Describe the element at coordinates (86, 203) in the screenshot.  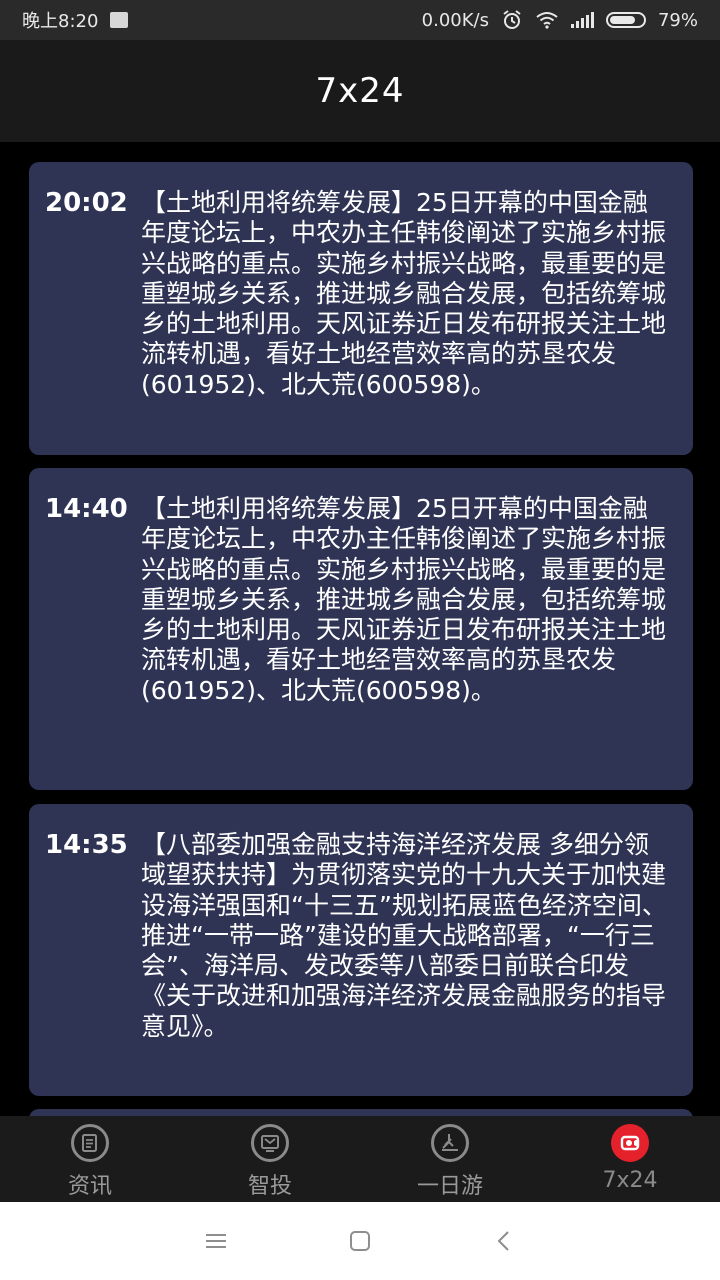
I see `news-time: 20:02` at that location.